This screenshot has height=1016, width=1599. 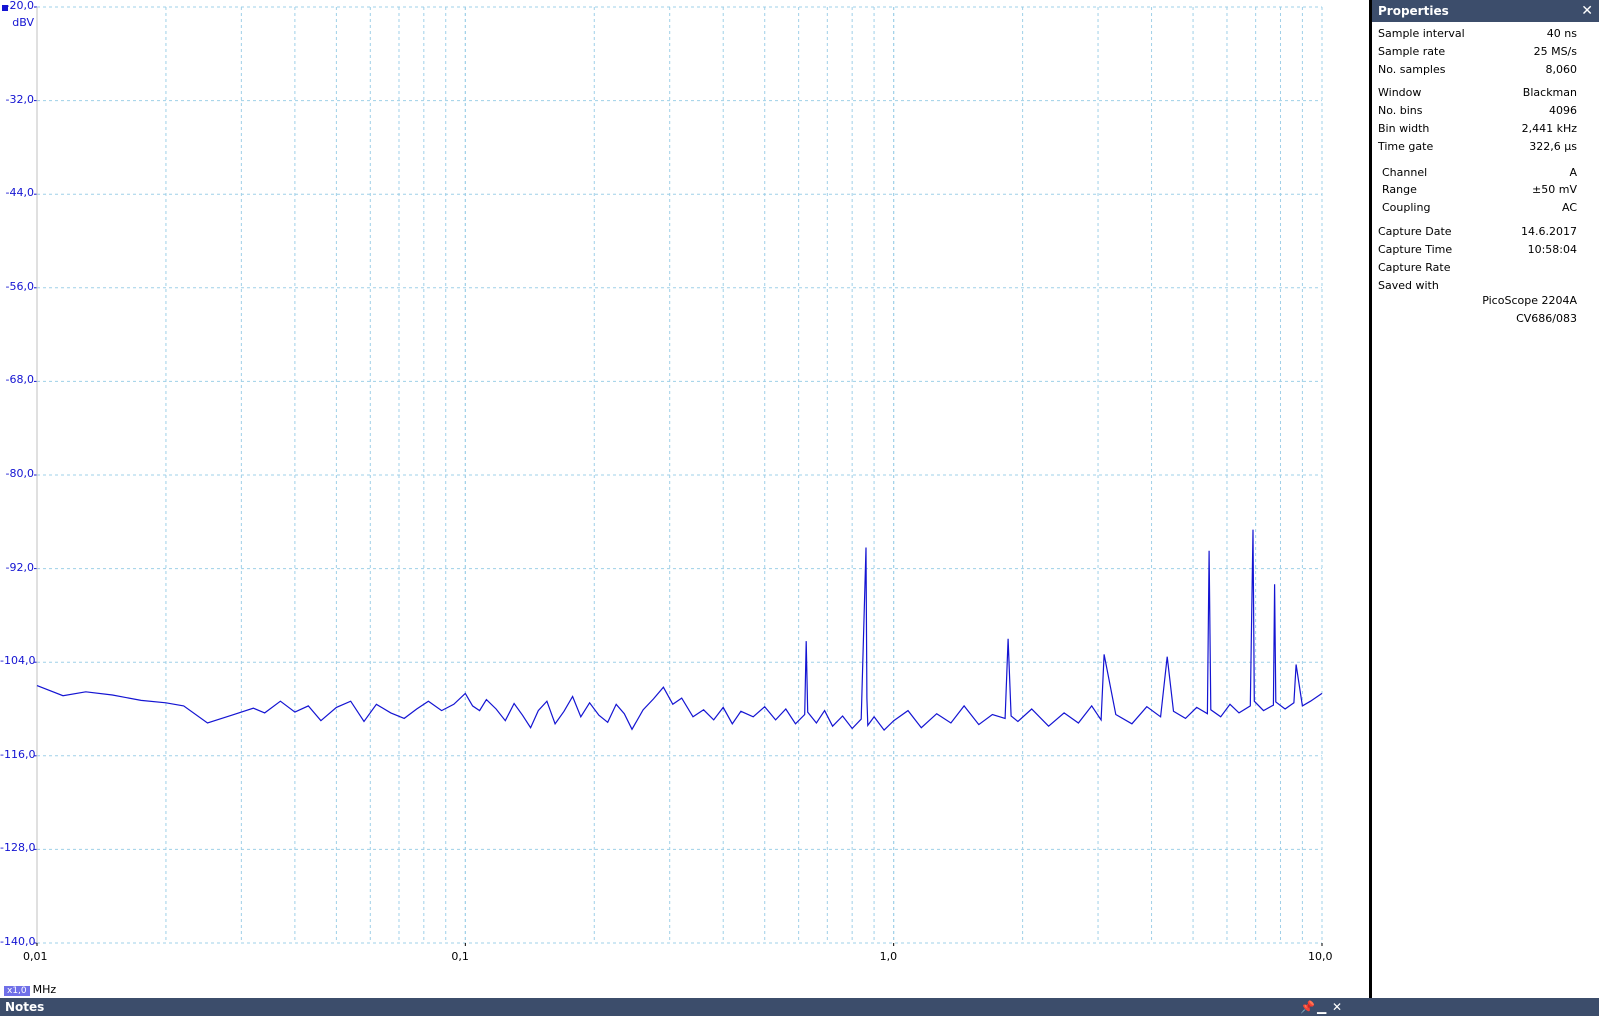 What do you see at coordinates (460, 956) in the screenshot?
I see `x-tick-label: 0,1` at bounding box center [460, 956].